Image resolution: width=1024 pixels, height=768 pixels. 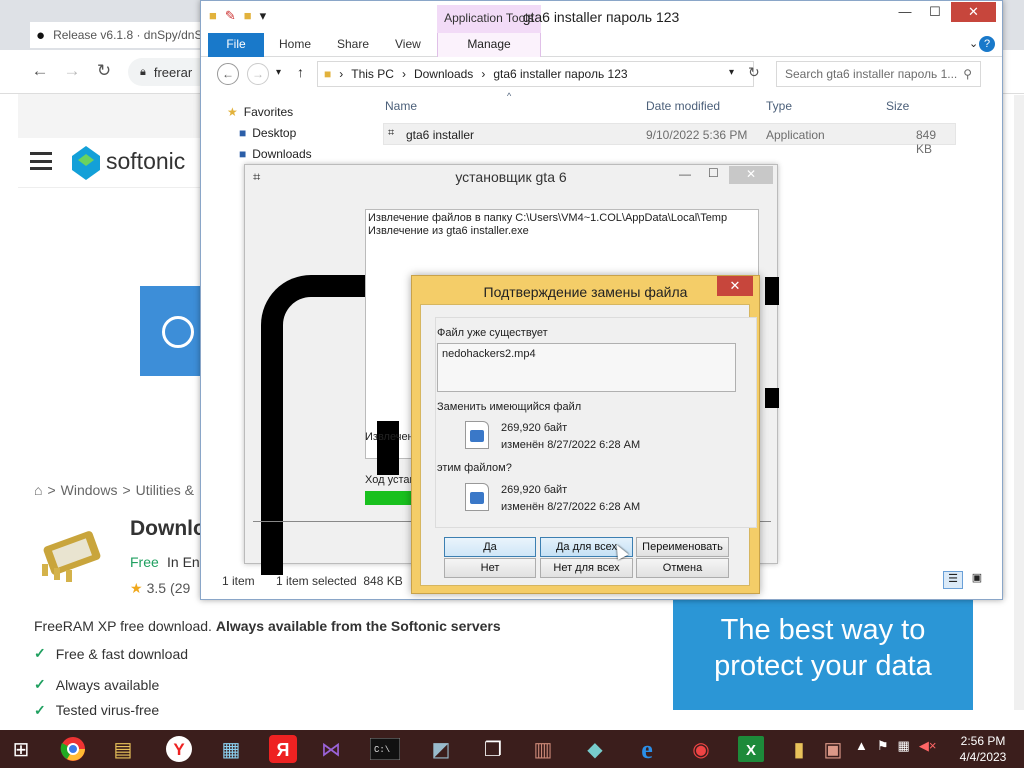 What do you see at coordinates (586, 568) in the screenshot?
I see `no-to-all-button: Нет для всех` at bounding box center [586, 568].